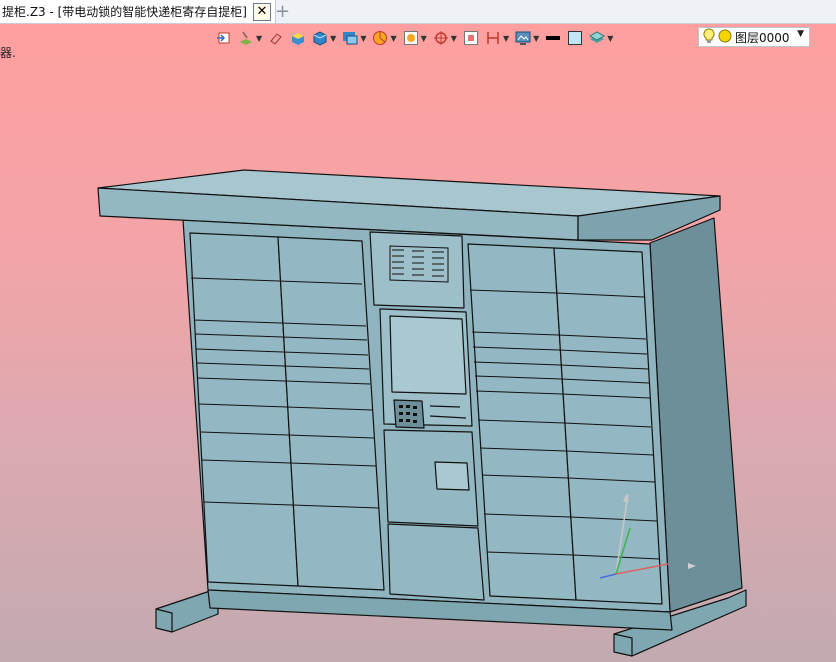  Describe the element at coordinates (417, 270) in the screenshot. I see `vent-panel` at that location.